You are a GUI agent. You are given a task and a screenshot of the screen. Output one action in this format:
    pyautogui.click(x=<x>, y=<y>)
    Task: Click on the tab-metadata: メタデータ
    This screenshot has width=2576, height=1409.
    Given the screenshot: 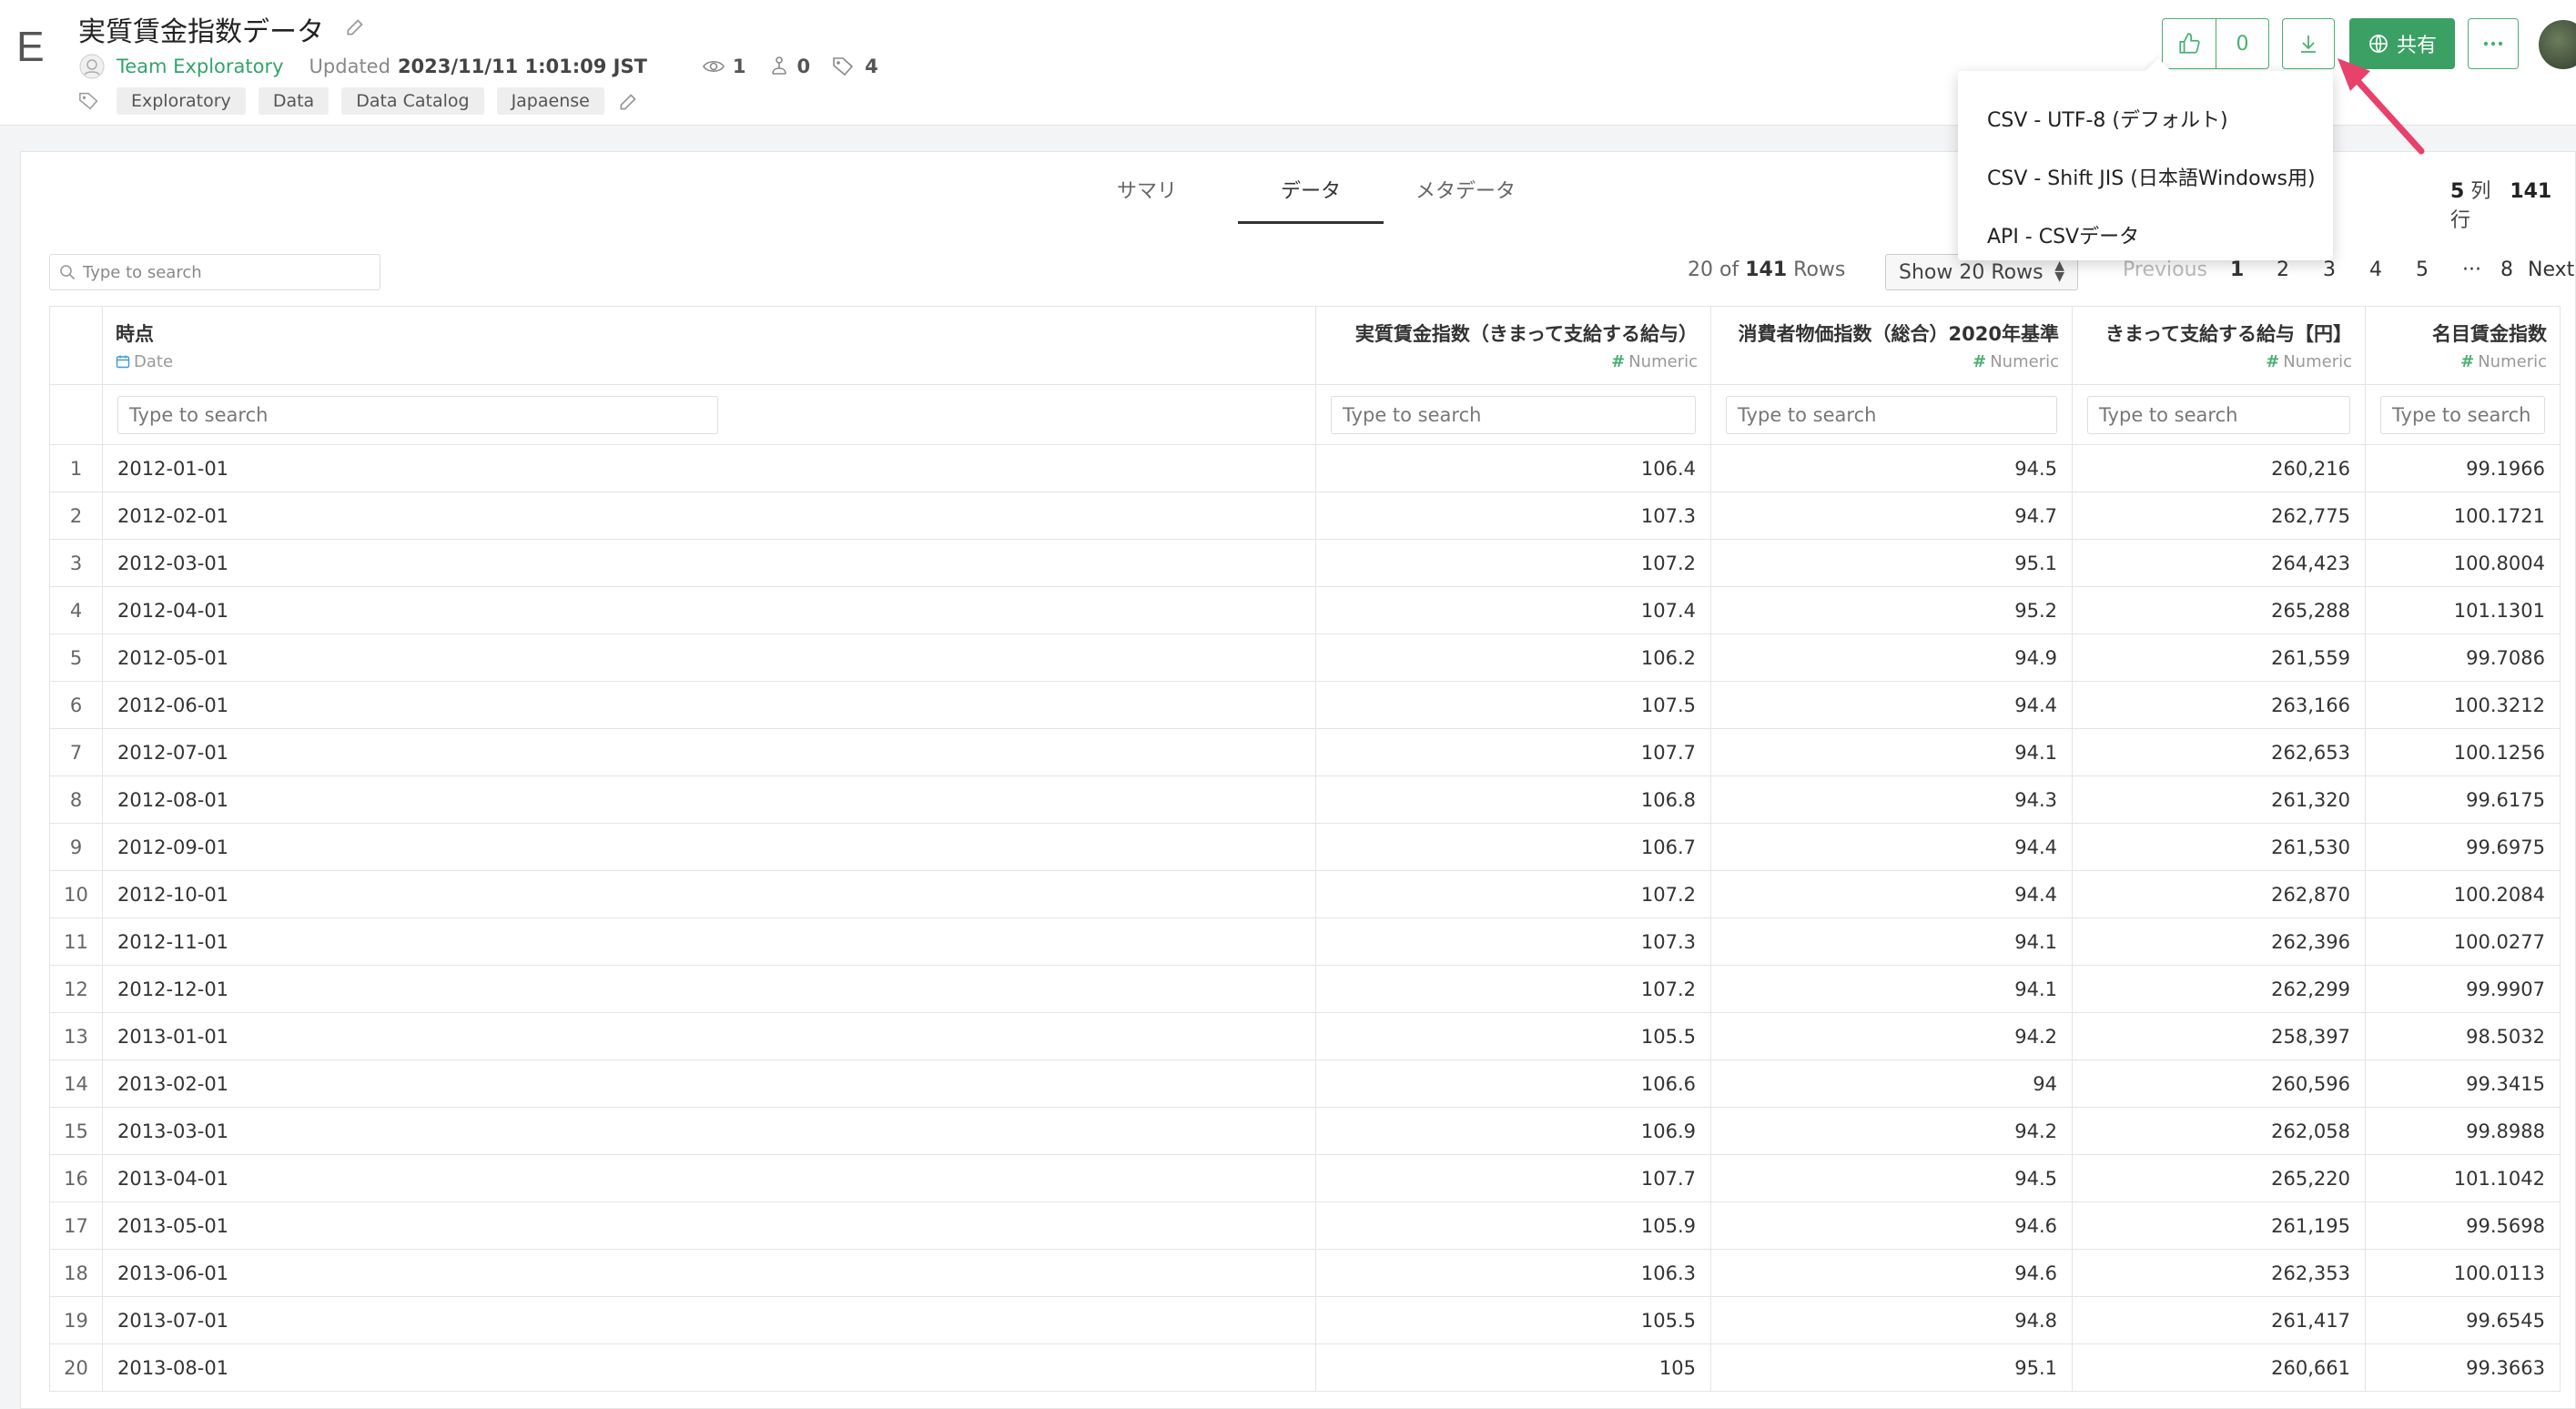 What is the action you would take?
    pyautogui.click(x=1465, y=192)
    